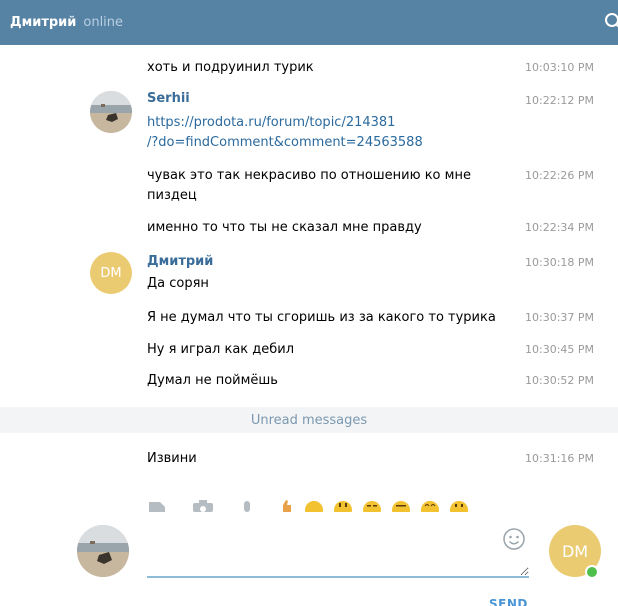 The width and height of the screenshot is (618, 606). Describe the element at coordinates (103, 22) in the screenshot. I see `contact-status: online` at that location.